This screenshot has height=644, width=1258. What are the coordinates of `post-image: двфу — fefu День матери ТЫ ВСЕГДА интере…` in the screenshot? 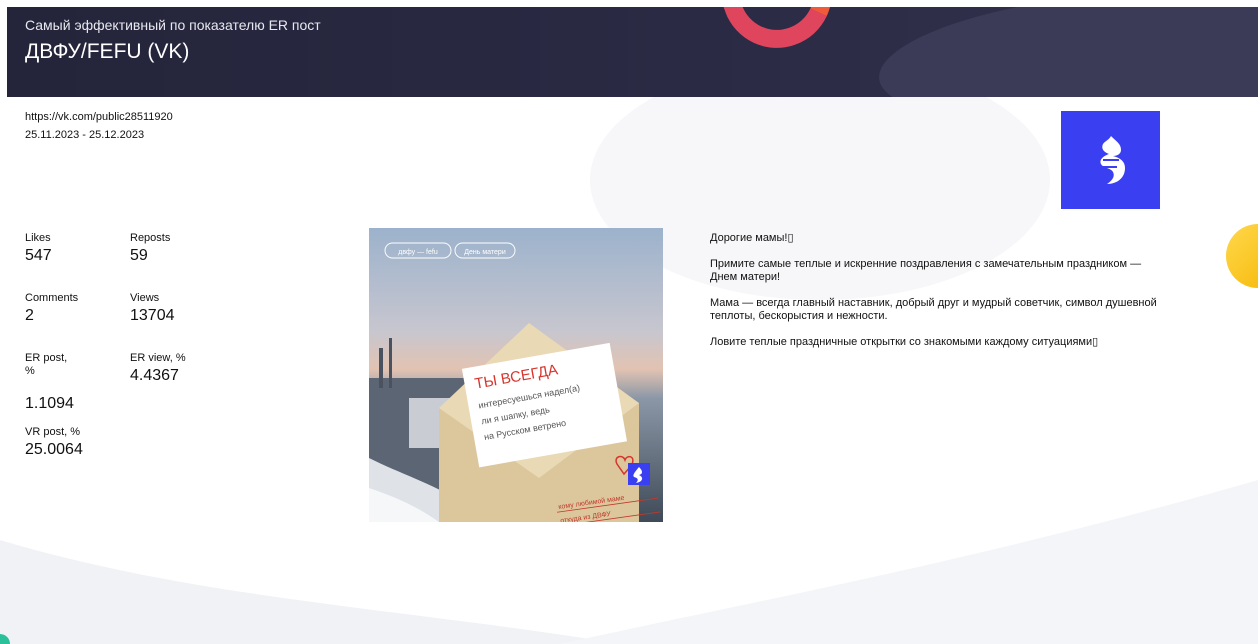 It's located at (516, 375).